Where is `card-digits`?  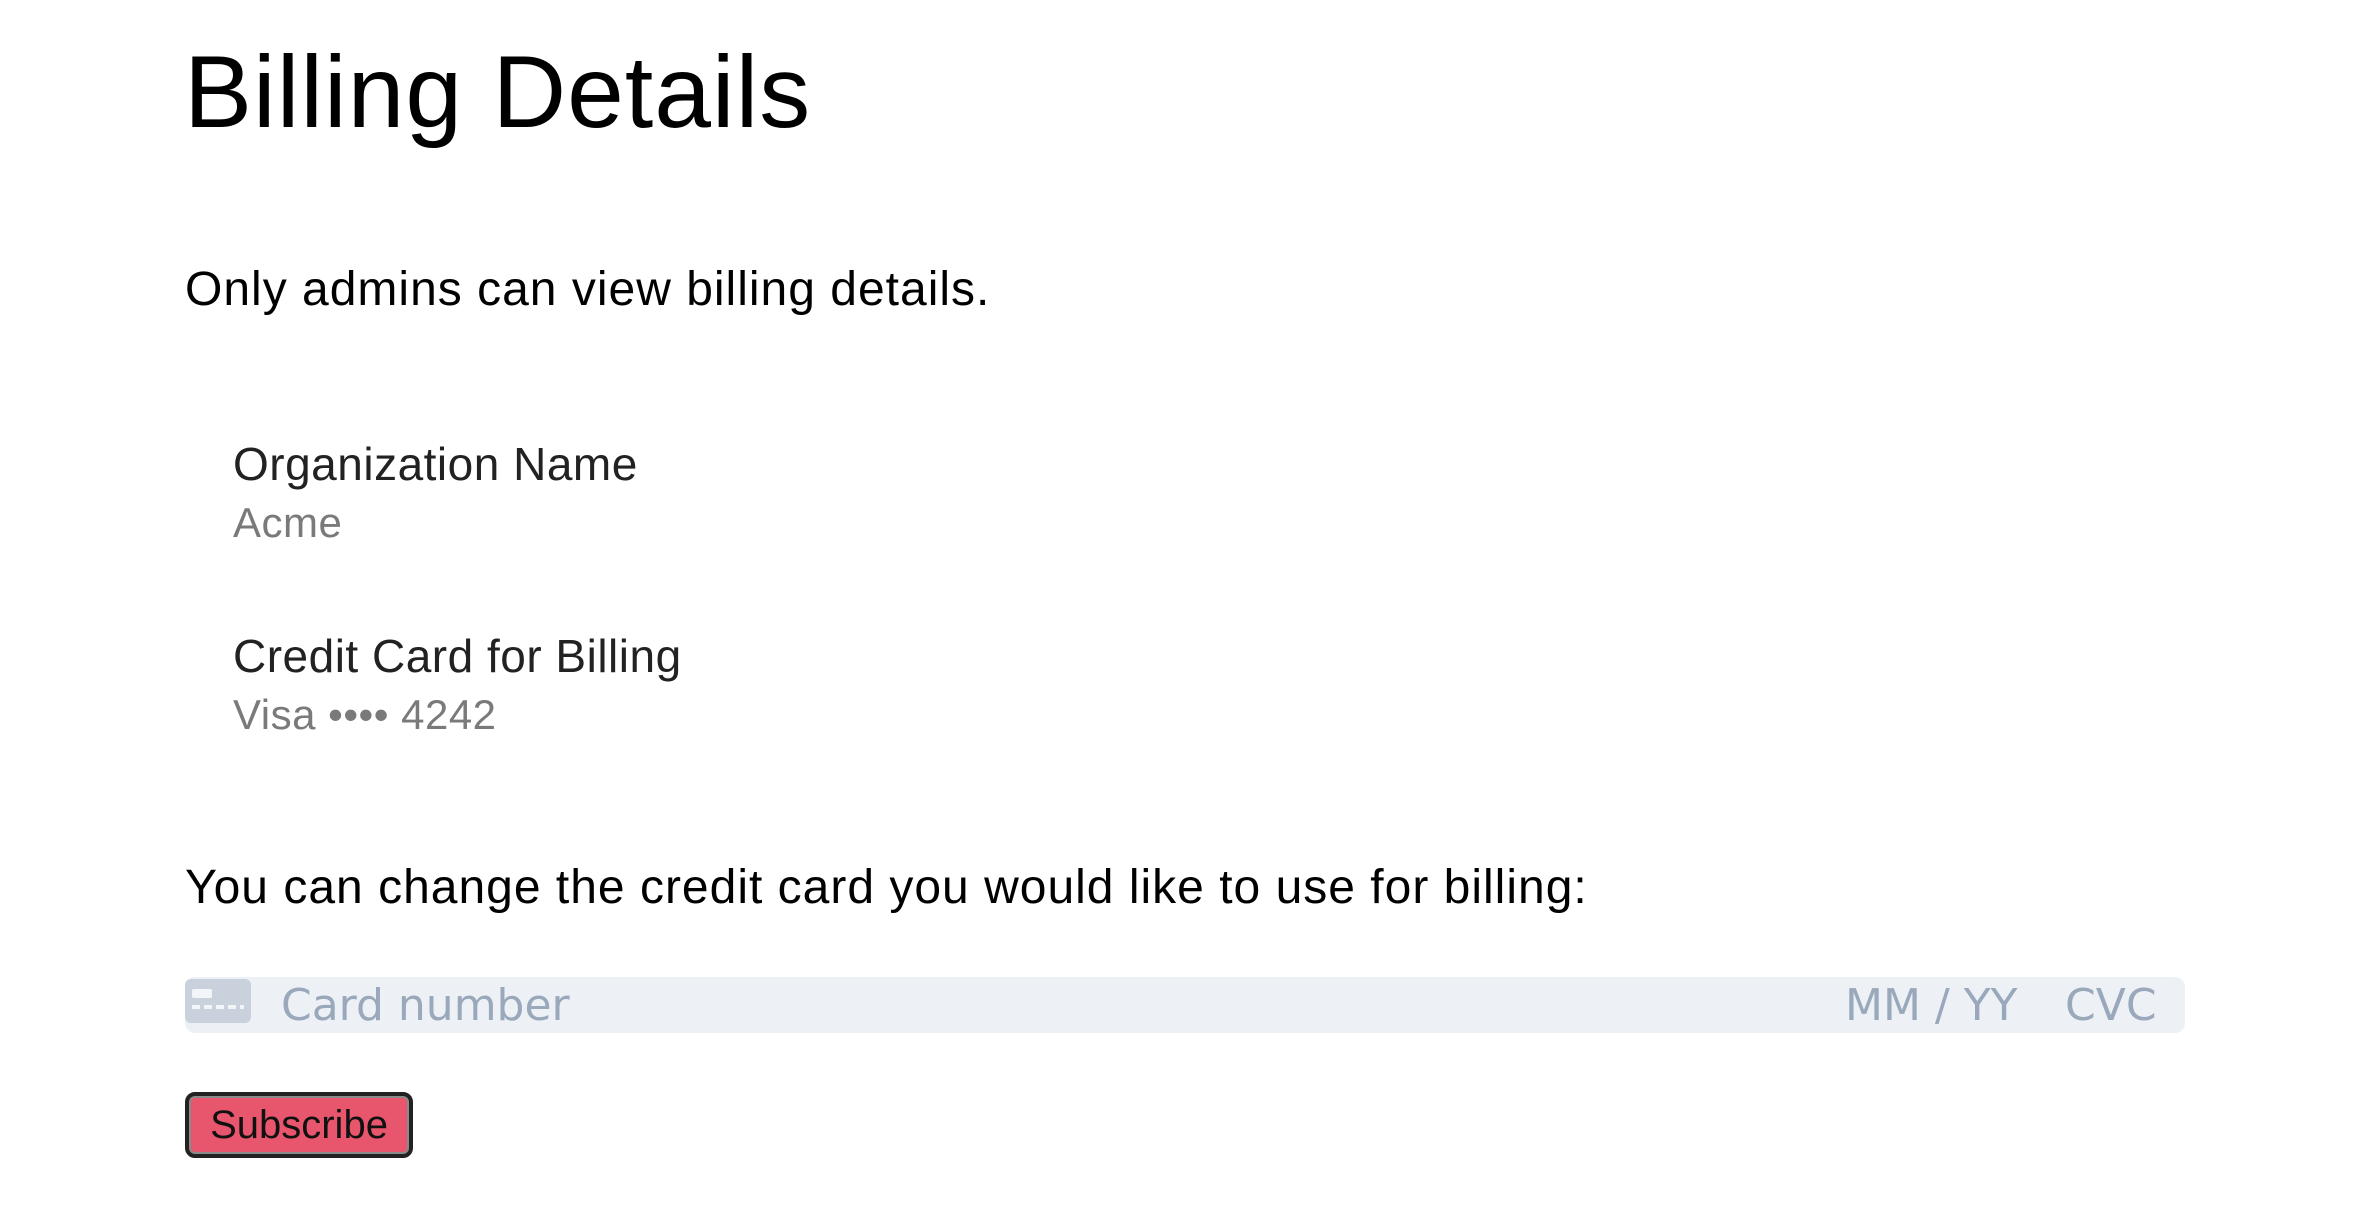
card-digits is located at coordinates (218, 1007).